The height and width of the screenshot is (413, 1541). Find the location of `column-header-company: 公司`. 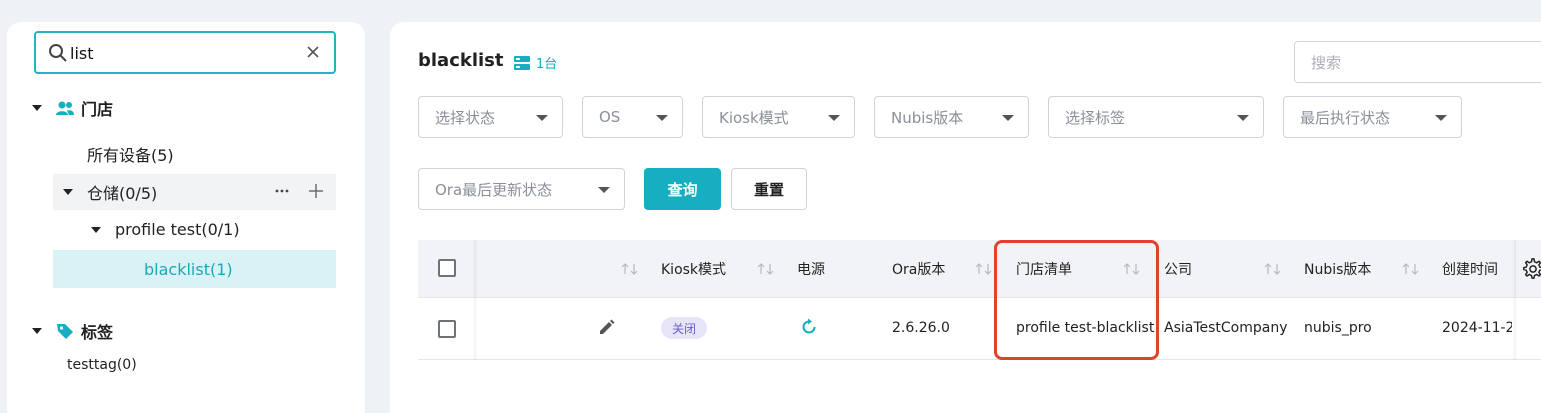

column-header-company: 公司 is located at coordinates (1178, 269).